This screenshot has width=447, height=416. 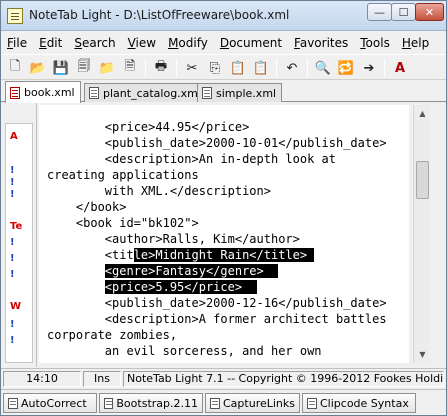 What do you see at coordinates (400, 68) in the screenshot?
I see `text-font-icon: A` at bounding box center [400, 68].